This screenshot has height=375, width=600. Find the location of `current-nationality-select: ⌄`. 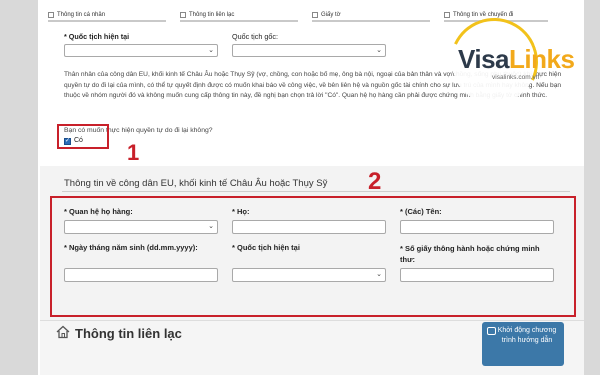

current-nationality-select: ⌄ is located at coordinates (141, 50).